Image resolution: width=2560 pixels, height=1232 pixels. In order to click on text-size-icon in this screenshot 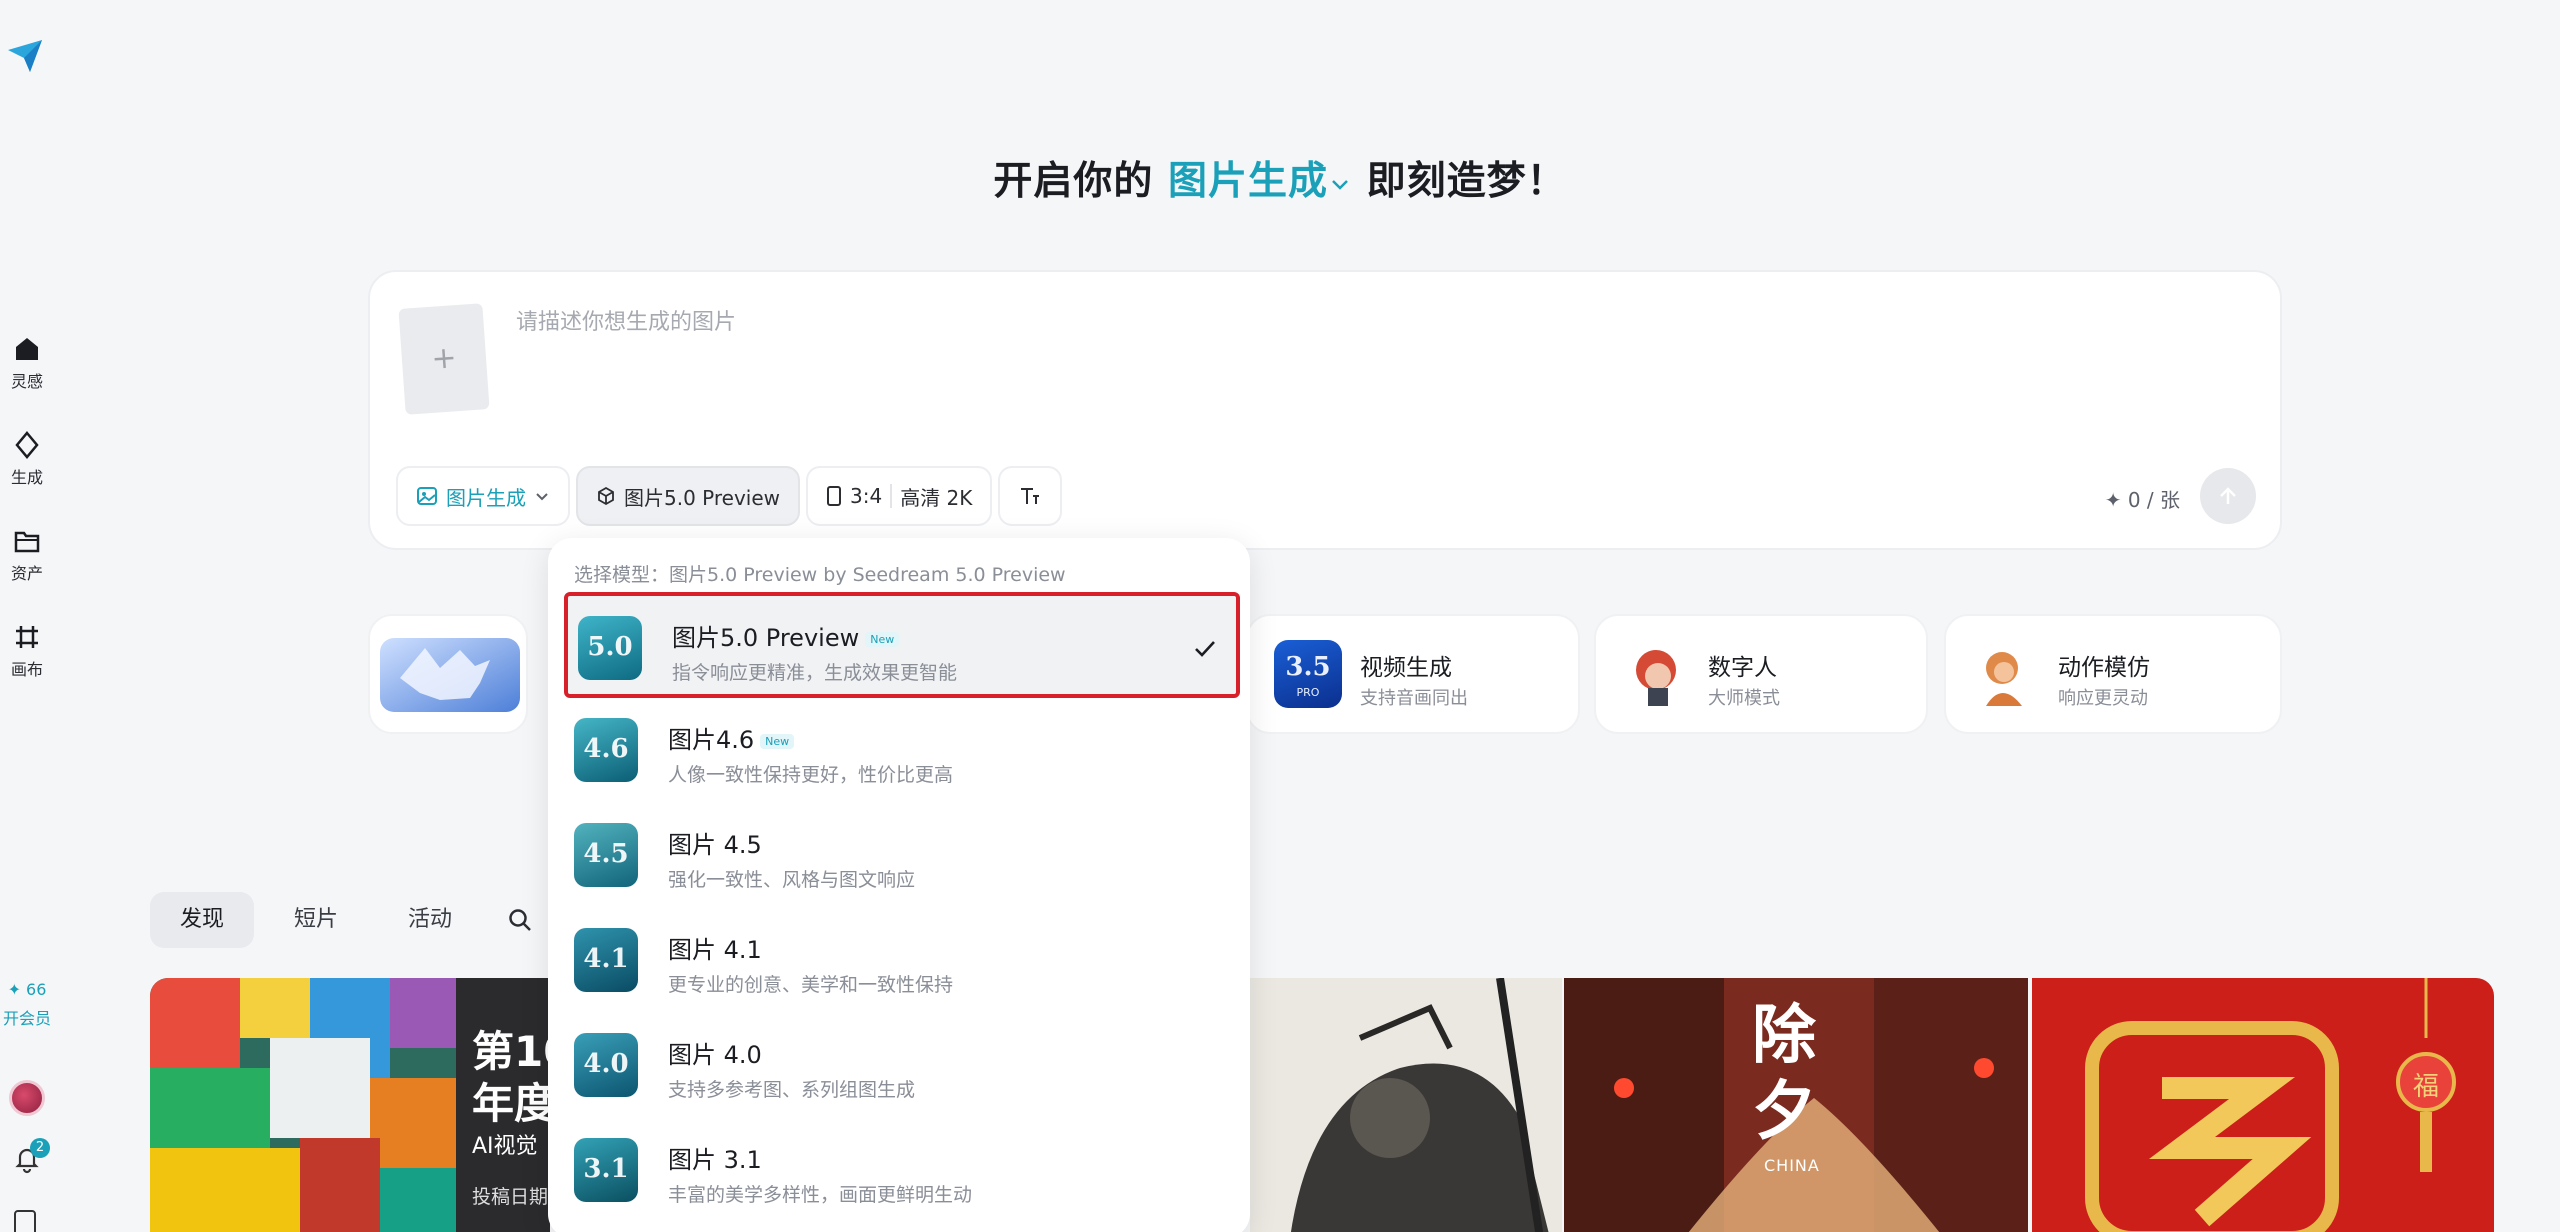, I will do `click(1030, 496)`.